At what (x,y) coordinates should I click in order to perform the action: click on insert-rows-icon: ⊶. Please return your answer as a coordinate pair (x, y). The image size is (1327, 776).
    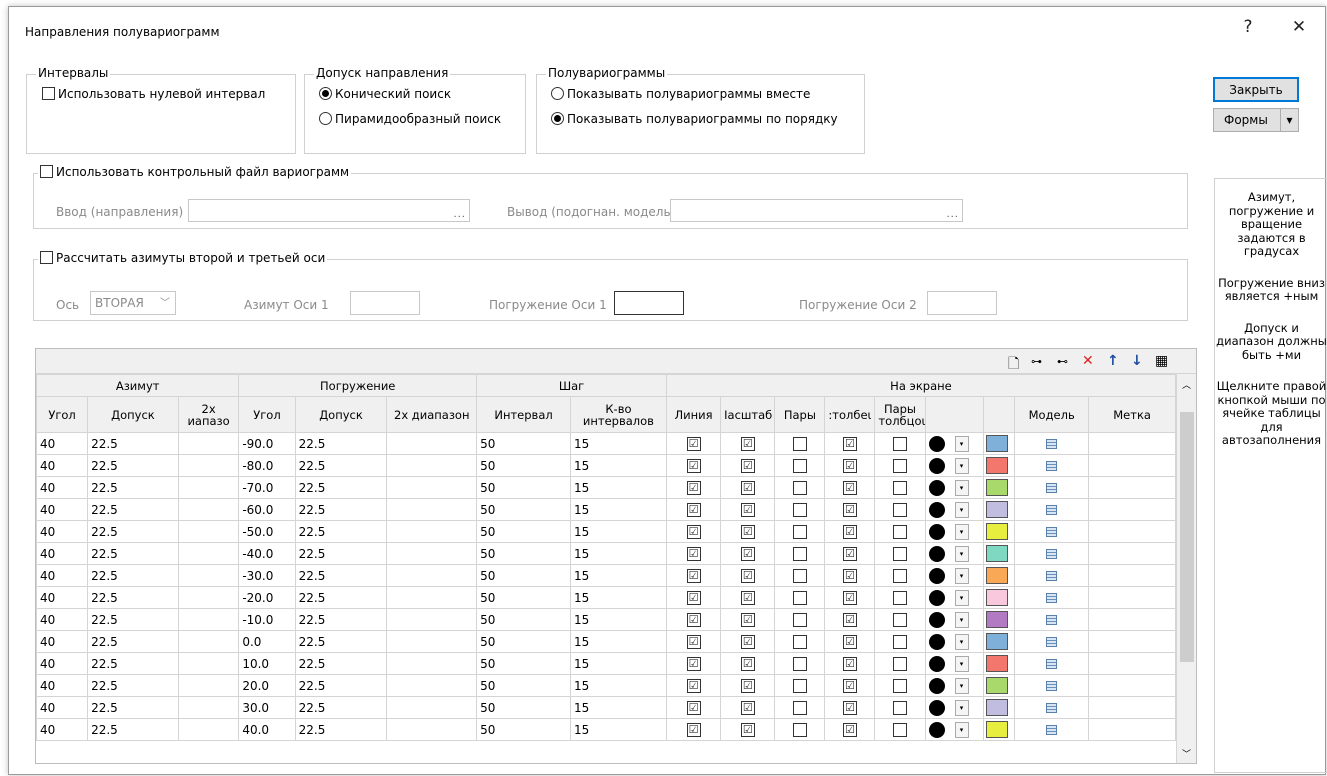
    Looking at the image, I should click on (1036, 361).